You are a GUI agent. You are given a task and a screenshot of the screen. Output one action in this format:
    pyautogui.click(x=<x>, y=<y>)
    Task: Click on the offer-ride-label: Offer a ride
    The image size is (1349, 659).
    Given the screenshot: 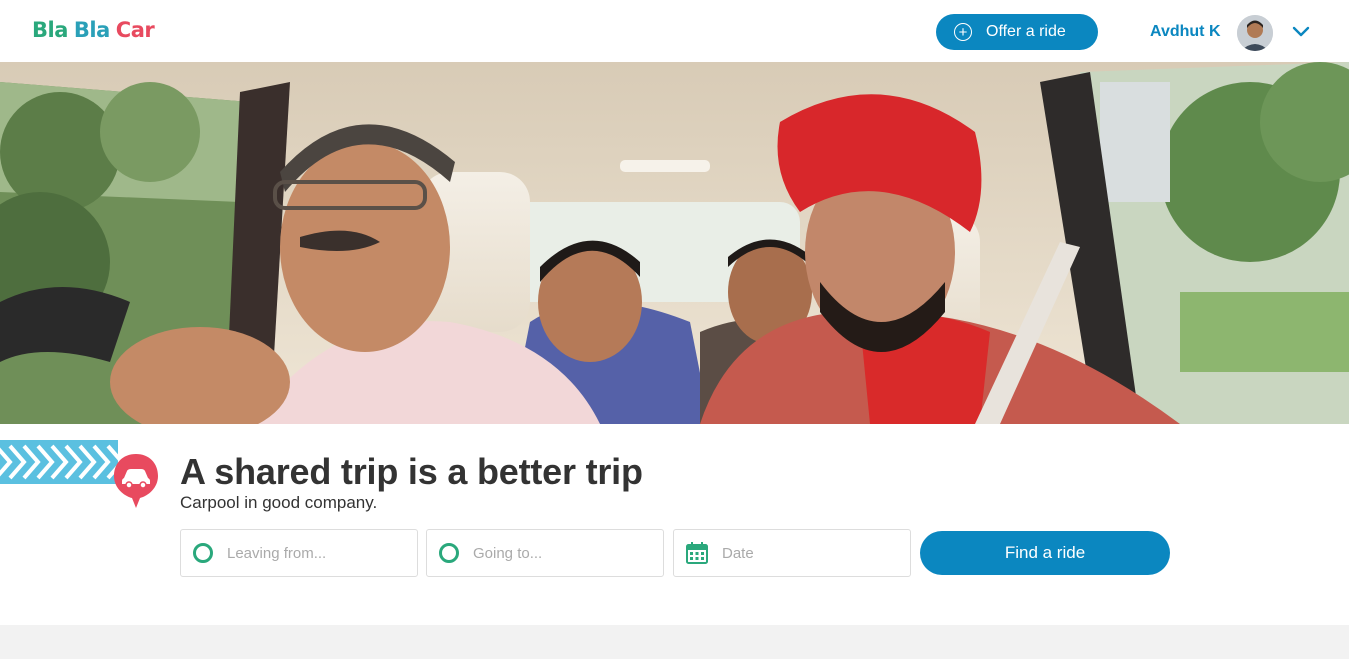 What is the action you would take?
    pyautogui.click(x=1026, y=31)
    